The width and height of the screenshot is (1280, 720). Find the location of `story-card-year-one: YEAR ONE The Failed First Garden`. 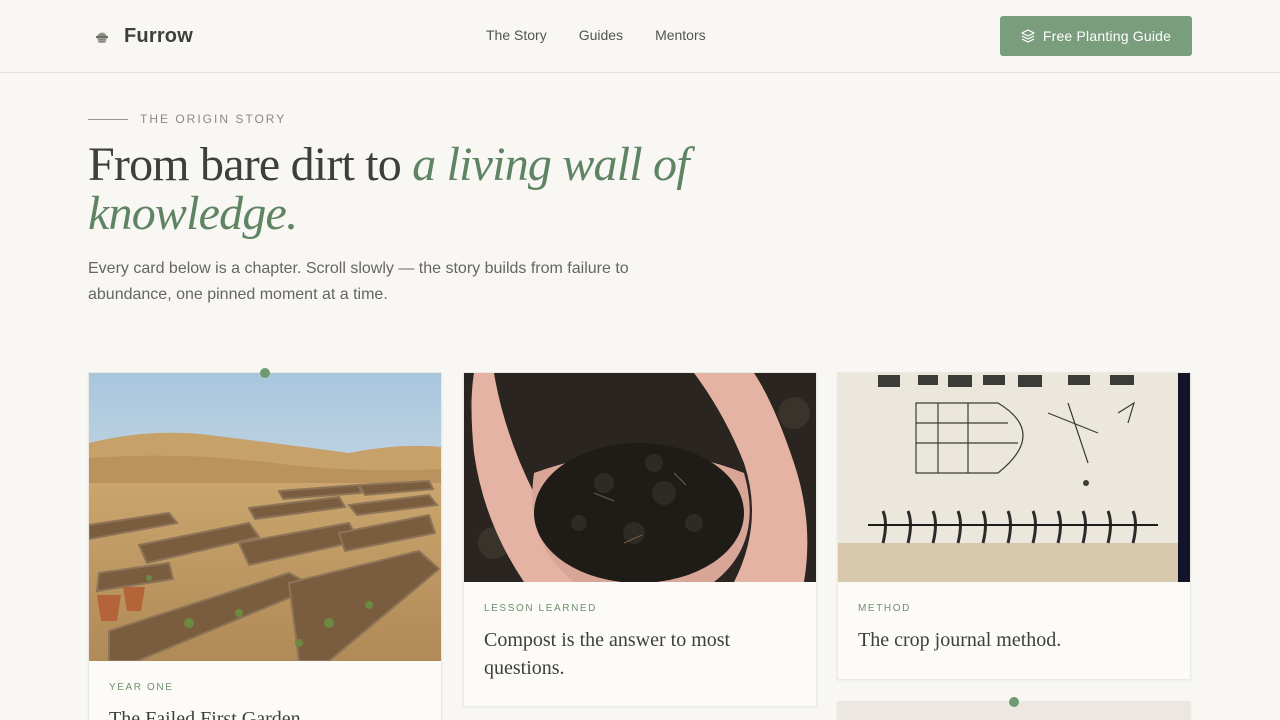

story-card-year-one: YEAR ONE The Failed First Garden is located at coordinates (265, 546).